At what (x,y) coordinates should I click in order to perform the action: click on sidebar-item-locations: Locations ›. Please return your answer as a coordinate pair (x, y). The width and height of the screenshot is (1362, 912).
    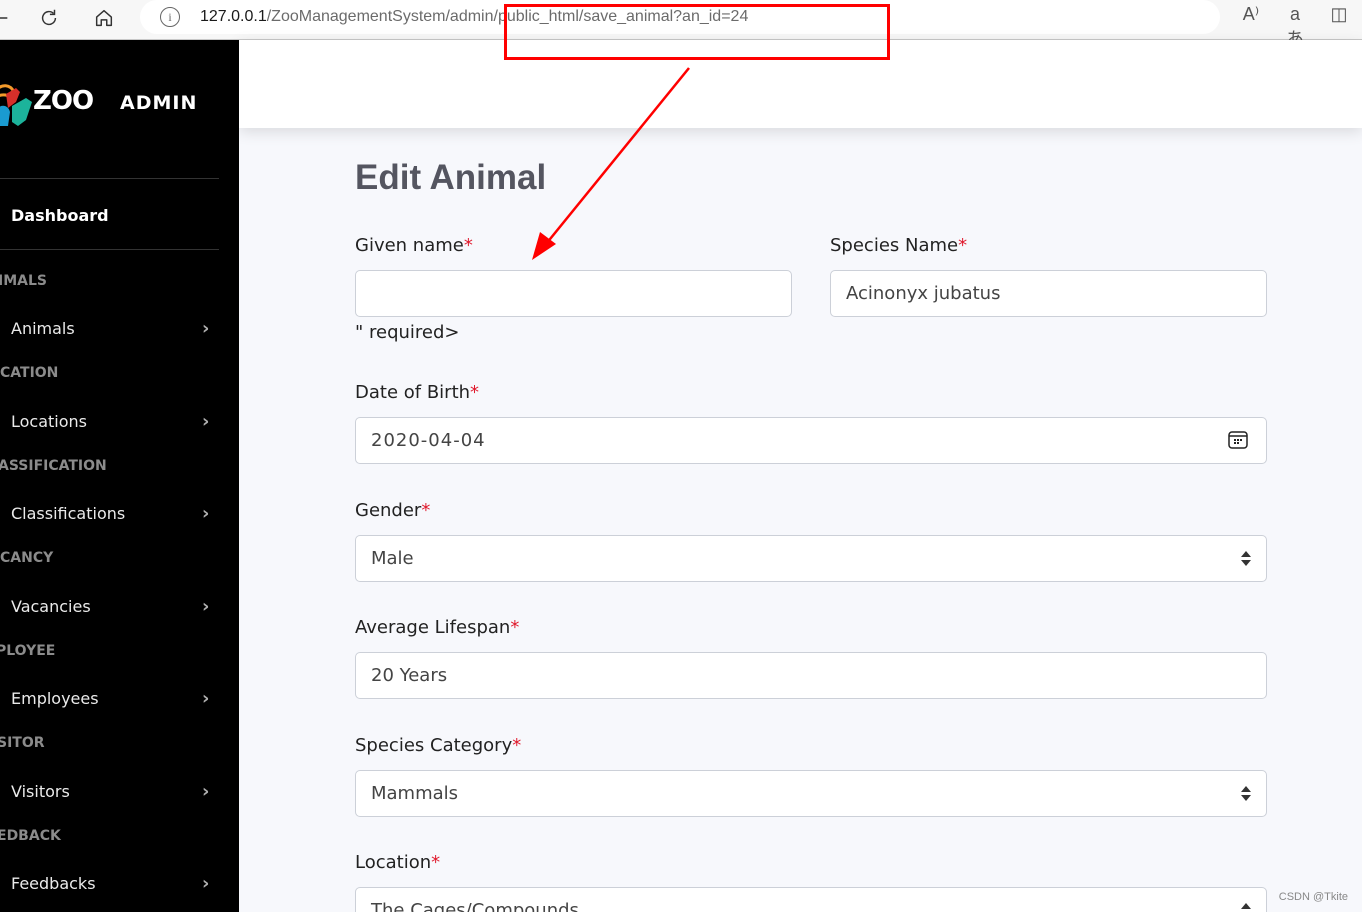
    Looking at the image, I should click on (119, 422).